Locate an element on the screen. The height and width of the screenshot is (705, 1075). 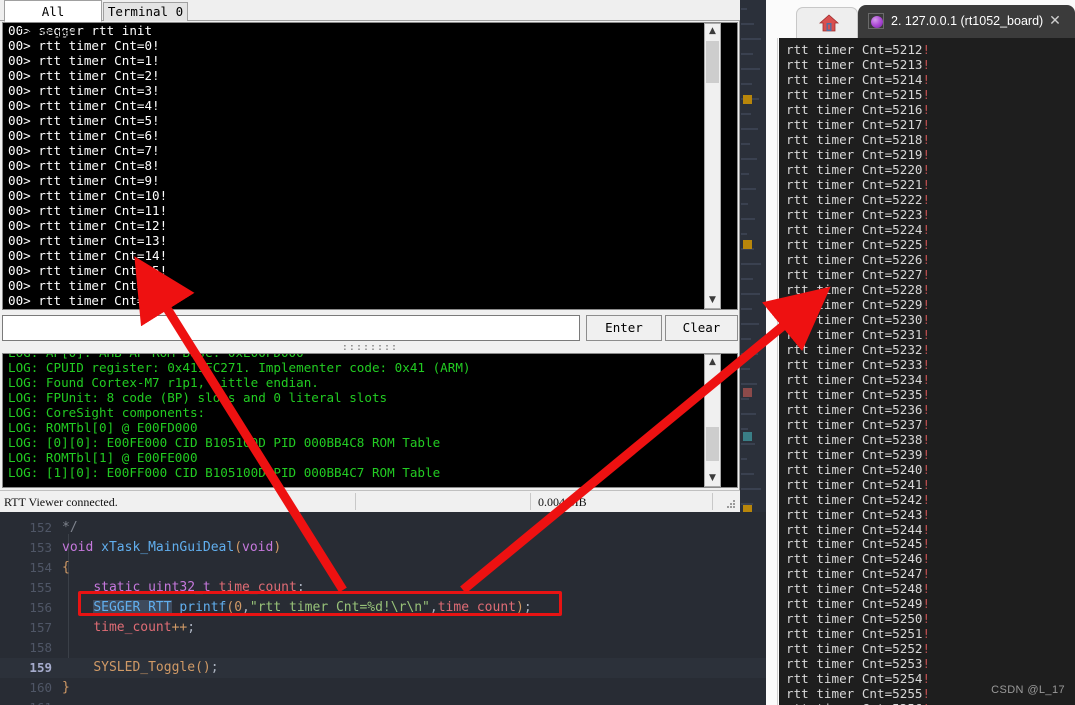
code-line: 154 { is located at coordinates (383, 568).